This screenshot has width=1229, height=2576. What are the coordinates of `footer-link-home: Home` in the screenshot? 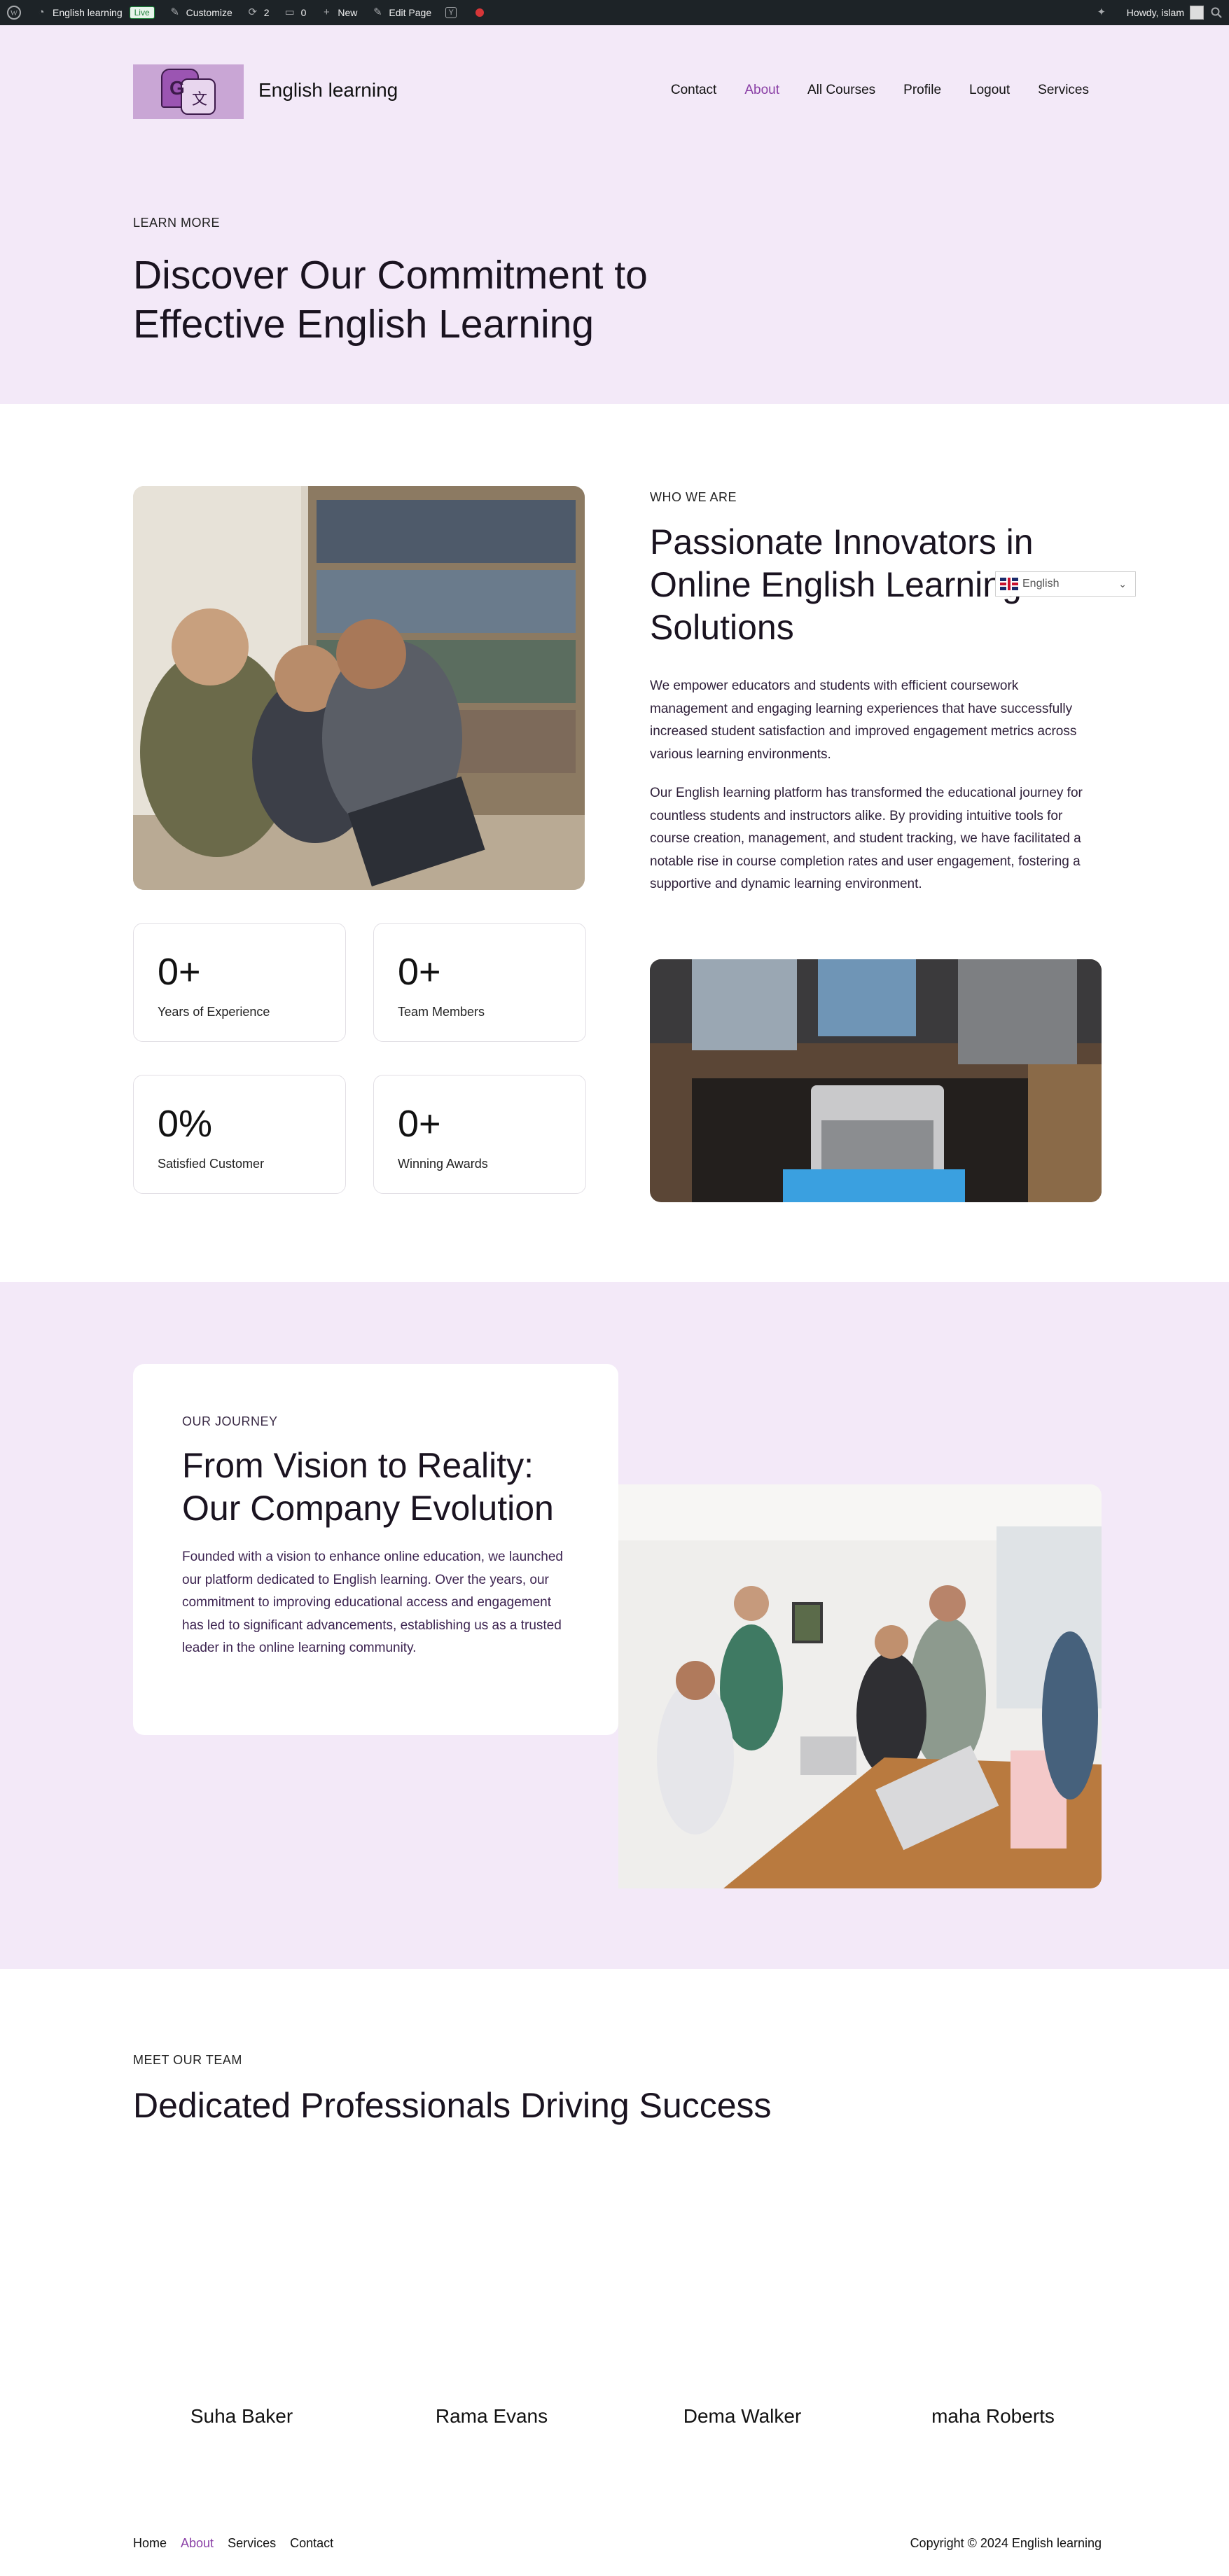 It's located at (150, 2543).